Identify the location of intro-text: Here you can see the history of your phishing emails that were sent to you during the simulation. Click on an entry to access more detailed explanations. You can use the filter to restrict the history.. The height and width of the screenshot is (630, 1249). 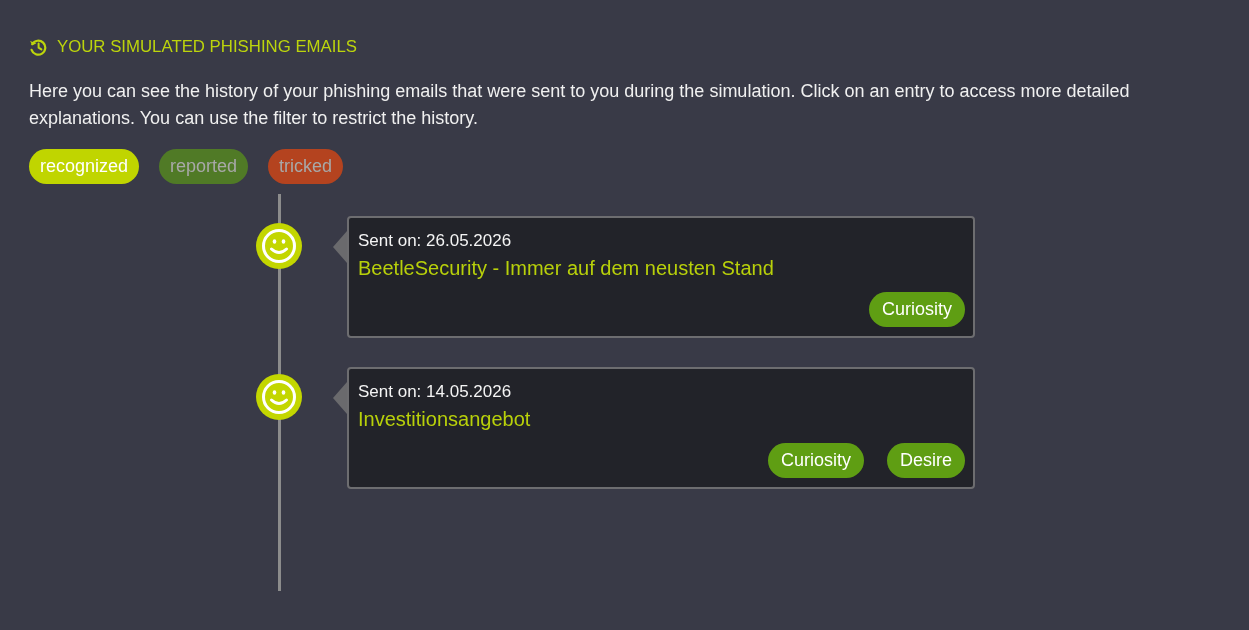
(580, 105).